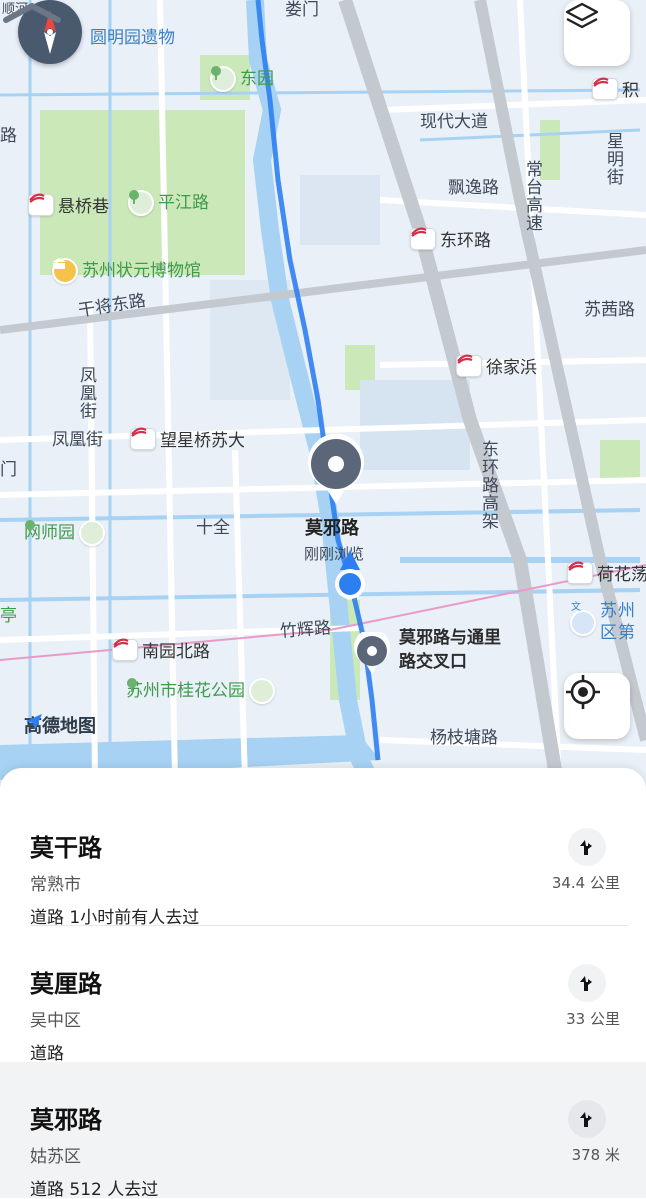 This screenshot has width=646, height=1199. Describe the element at coordinates (60, 725) in the screenshot. I see `map-brand: 高德地图` at that location.